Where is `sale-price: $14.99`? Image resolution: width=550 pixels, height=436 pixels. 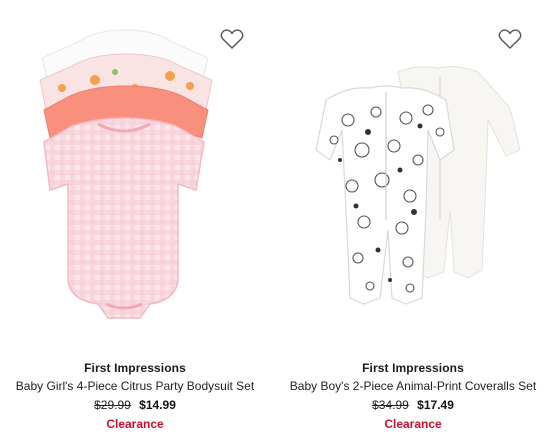
sale-price: $14.99 is located at coordinates (157, 405).